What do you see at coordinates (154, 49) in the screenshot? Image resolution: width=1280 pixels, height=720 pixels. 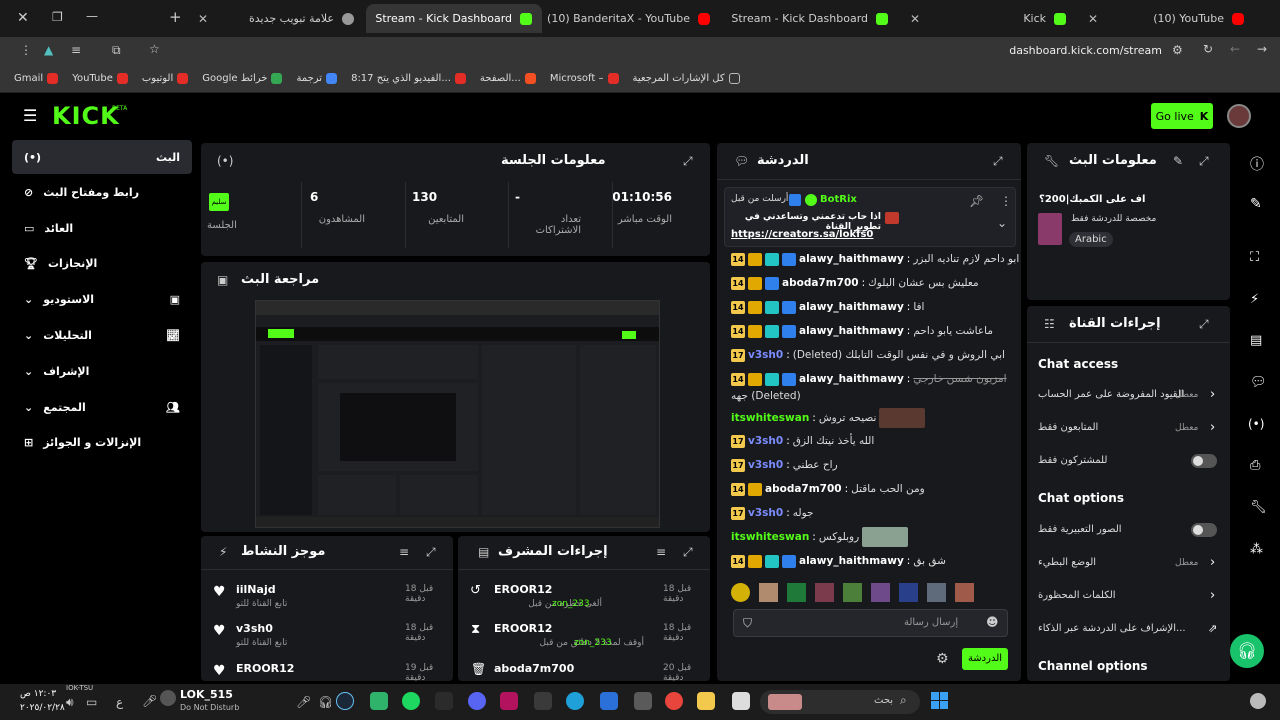 I see `bookmark-star-icon: ☆` at bounding box center [154, 49].